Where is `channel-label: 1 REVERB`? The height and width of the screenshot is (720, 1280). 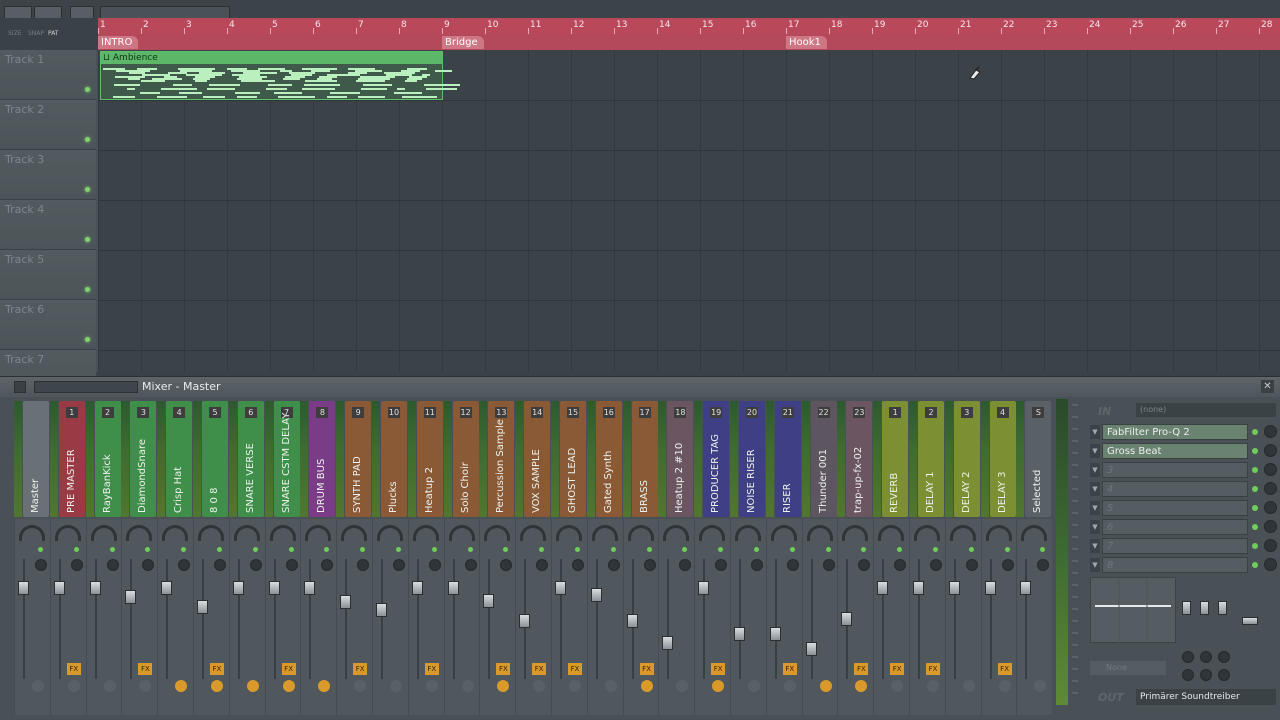
channel-label: 1 REVERB is located at coordinates (895, 459).